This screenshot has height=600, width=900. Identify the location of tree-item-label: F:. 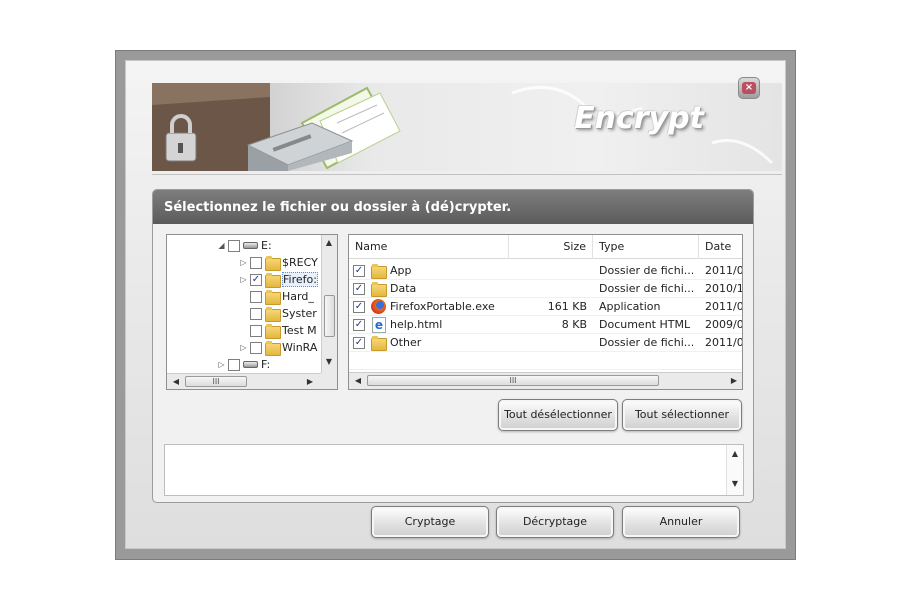
(266, 364).